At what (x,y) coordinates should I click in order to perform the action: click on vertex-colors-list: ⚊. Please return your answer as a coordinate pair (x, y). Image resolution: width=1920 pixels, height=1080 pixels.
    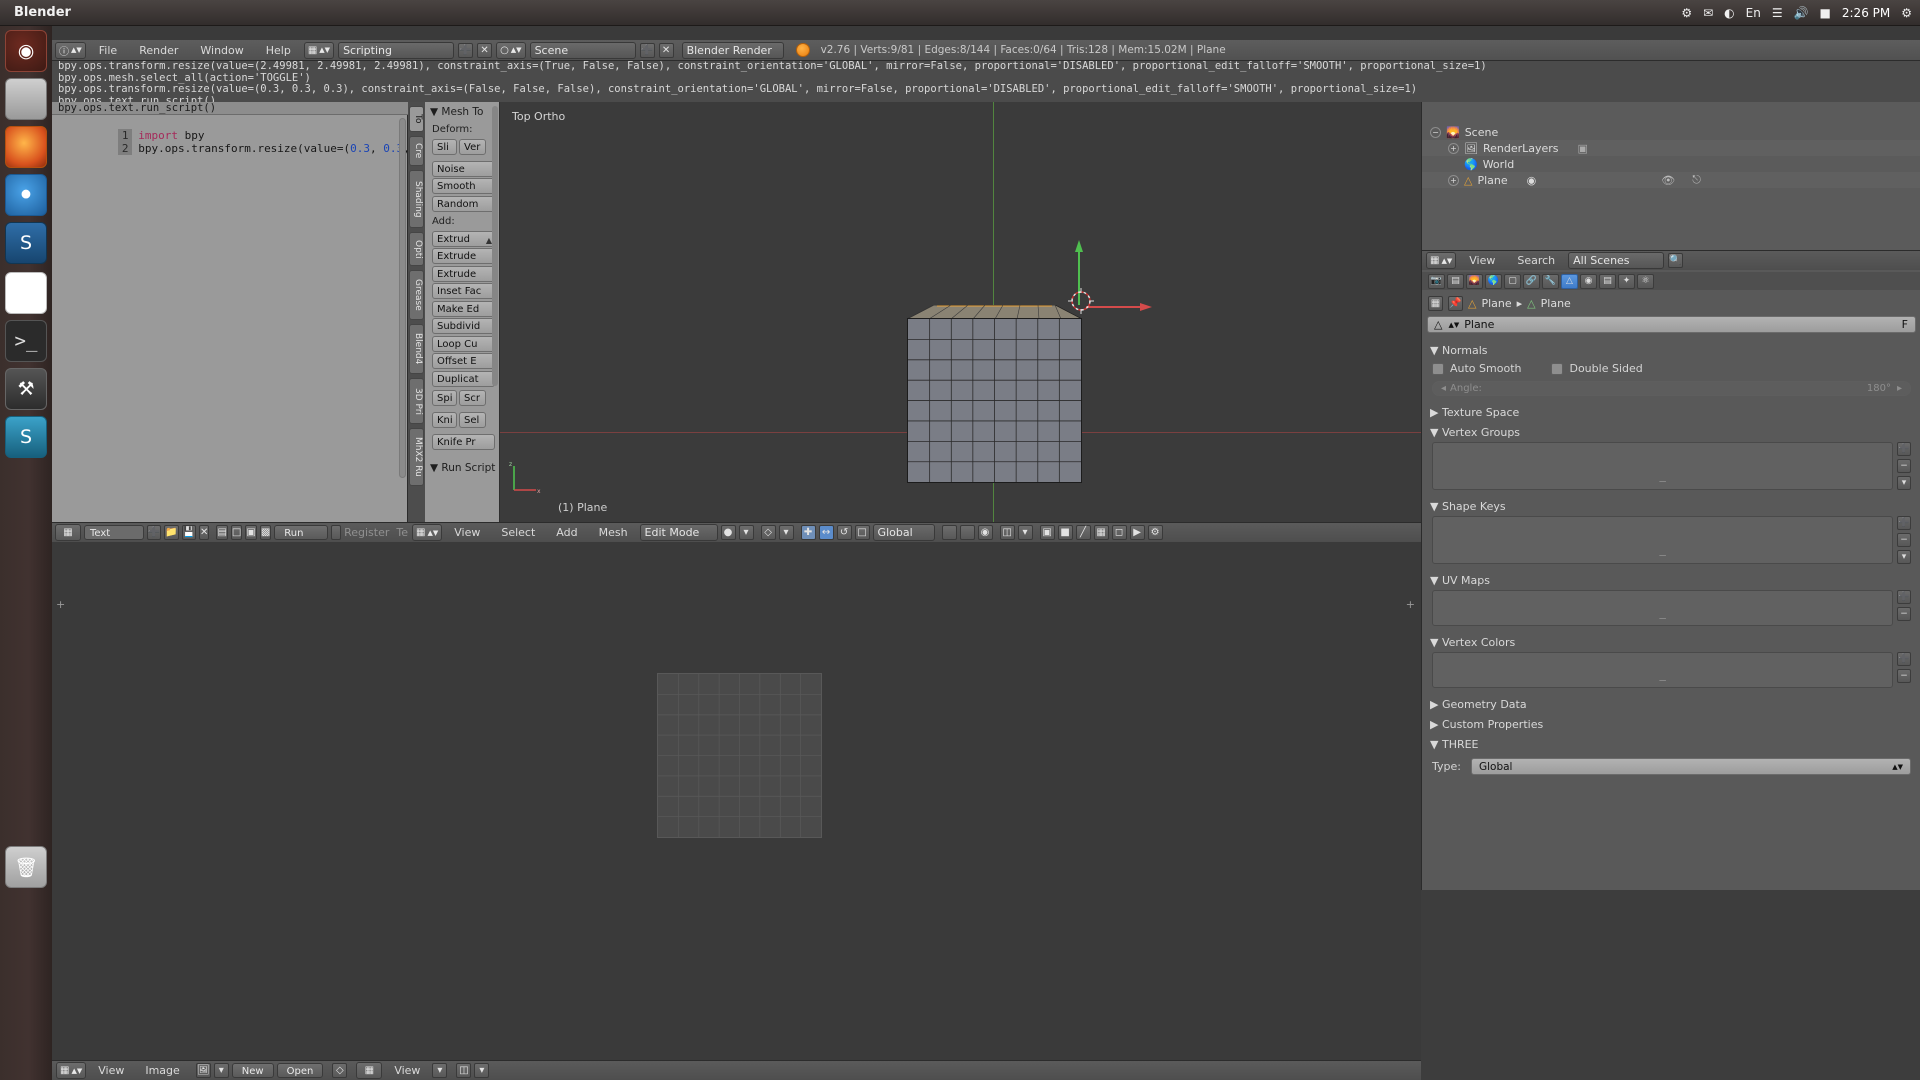
    Looking at the image, I should click on (1662, 670).